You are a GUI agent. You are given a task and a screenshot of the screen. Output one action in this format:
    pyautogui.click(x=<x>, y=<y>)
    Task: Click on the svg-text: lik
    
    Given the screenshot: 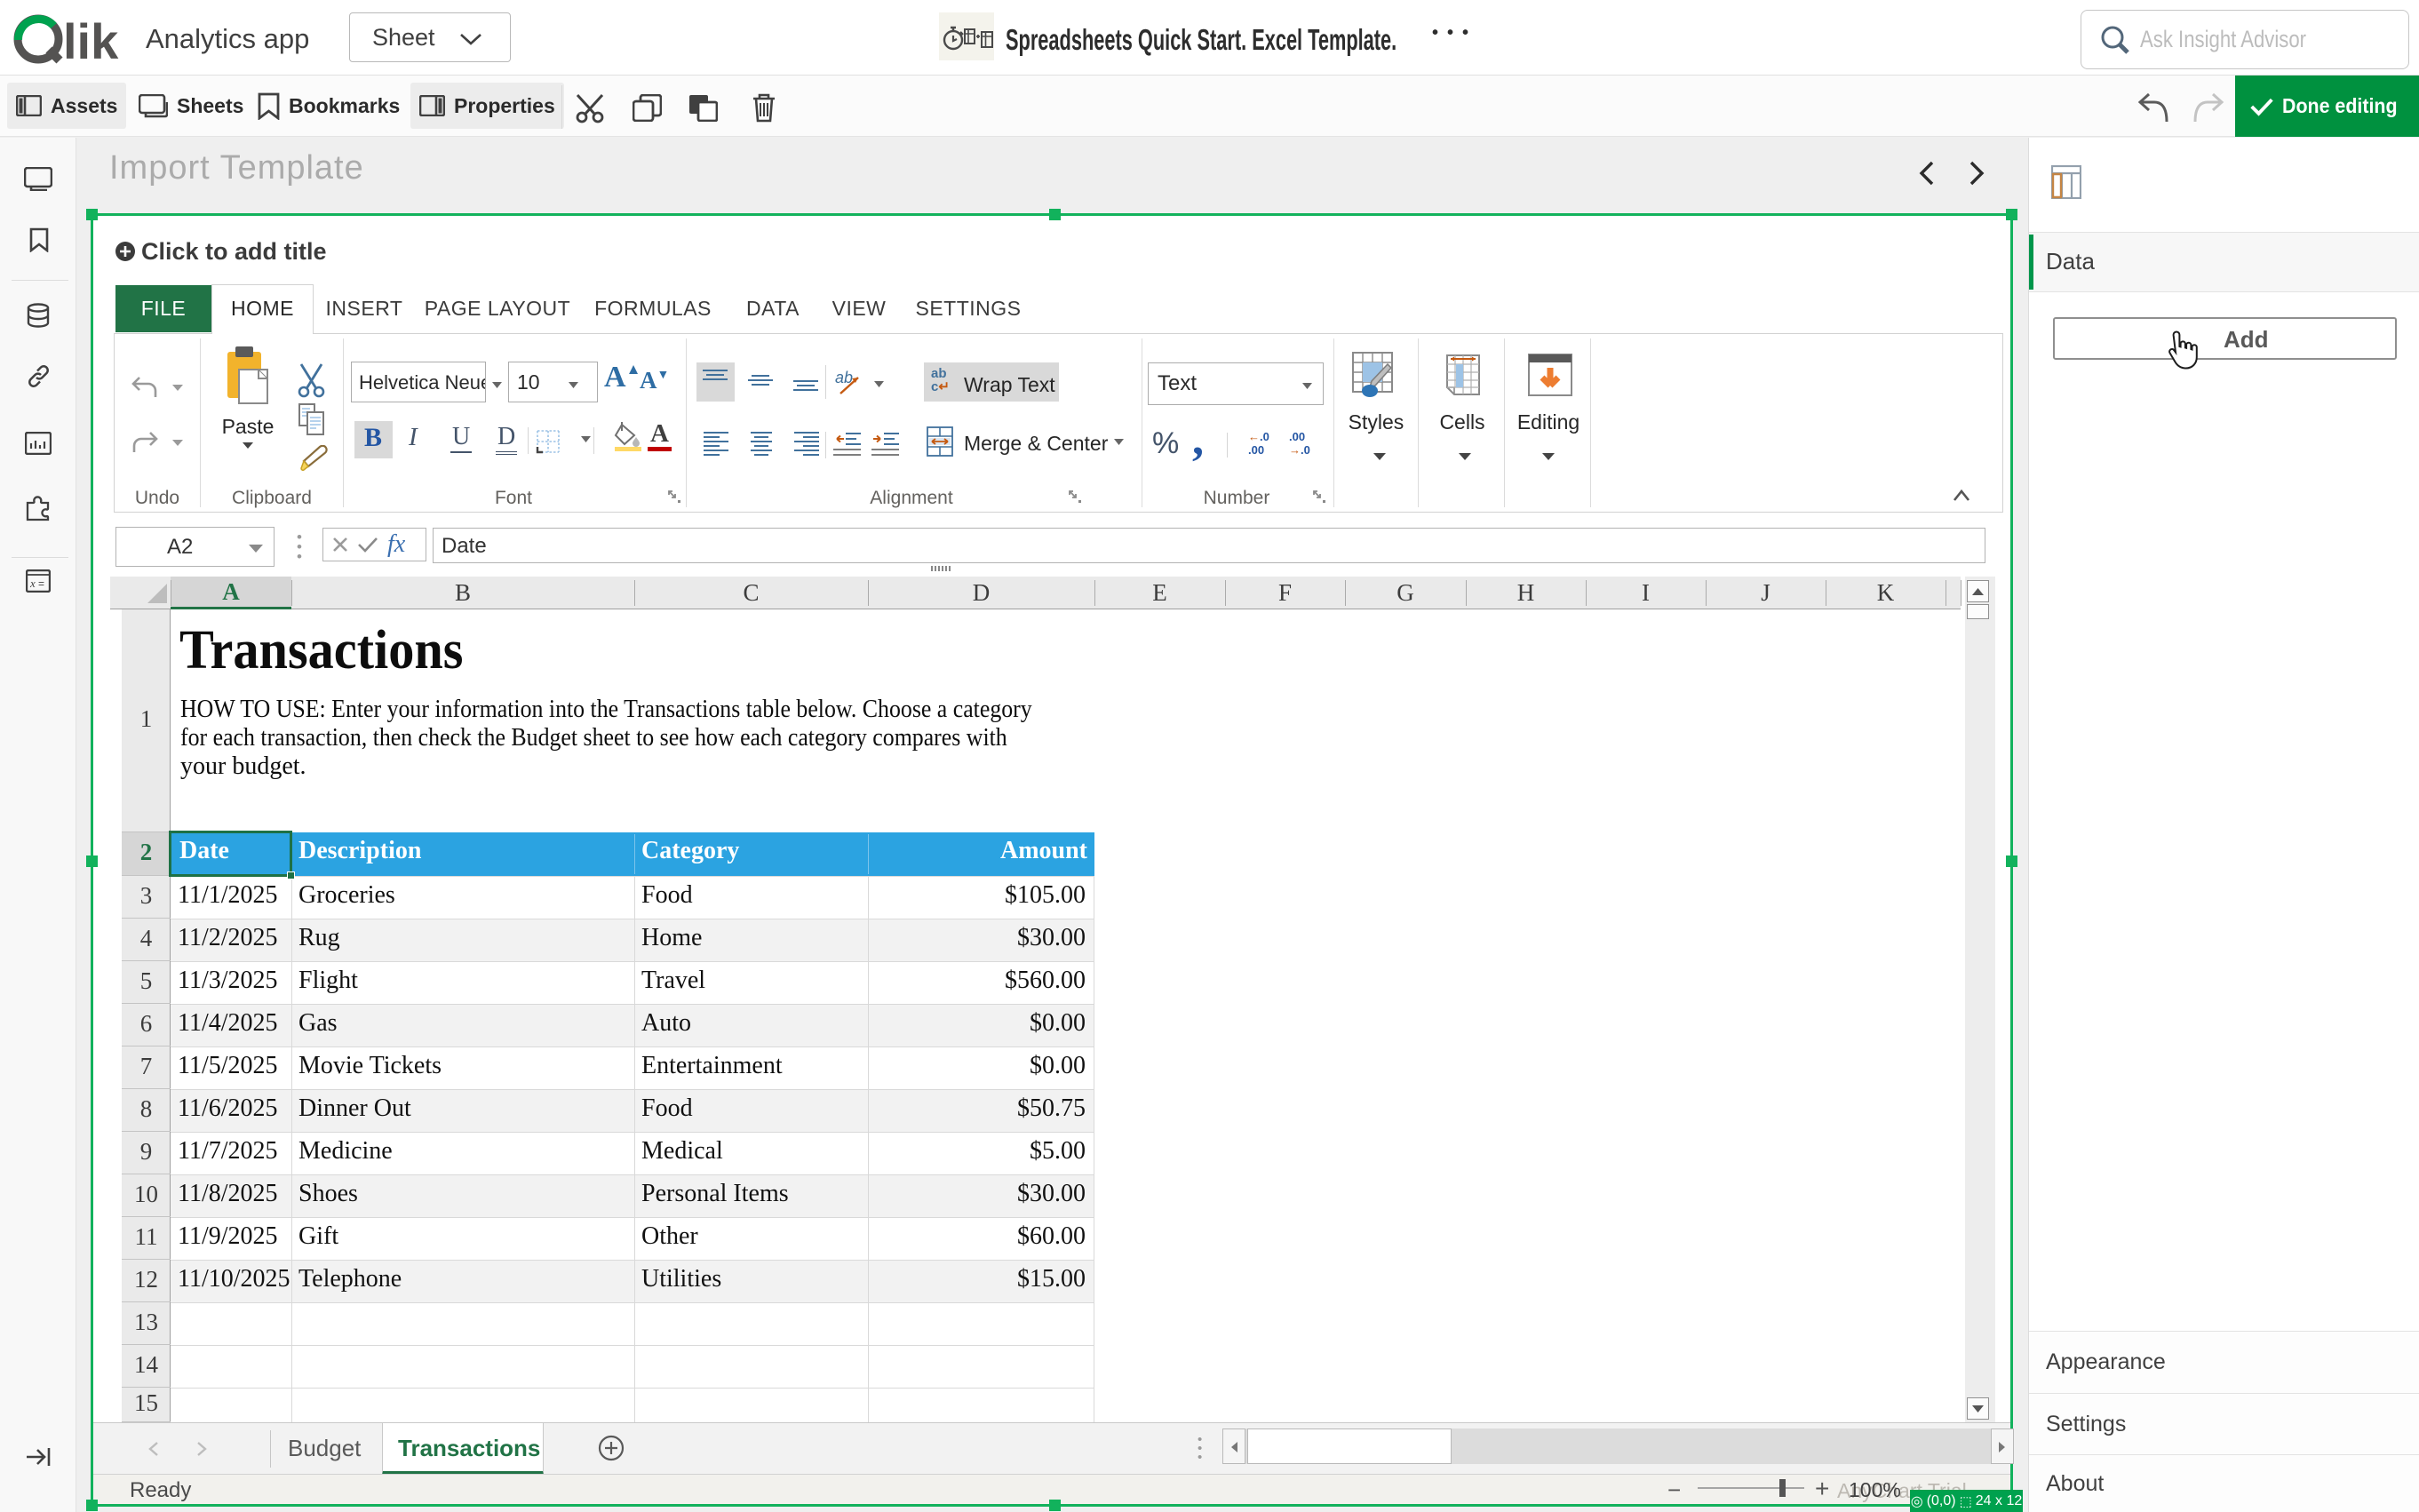 What is the action you would take?
    pyautogui.click(x=91, y=38)
    